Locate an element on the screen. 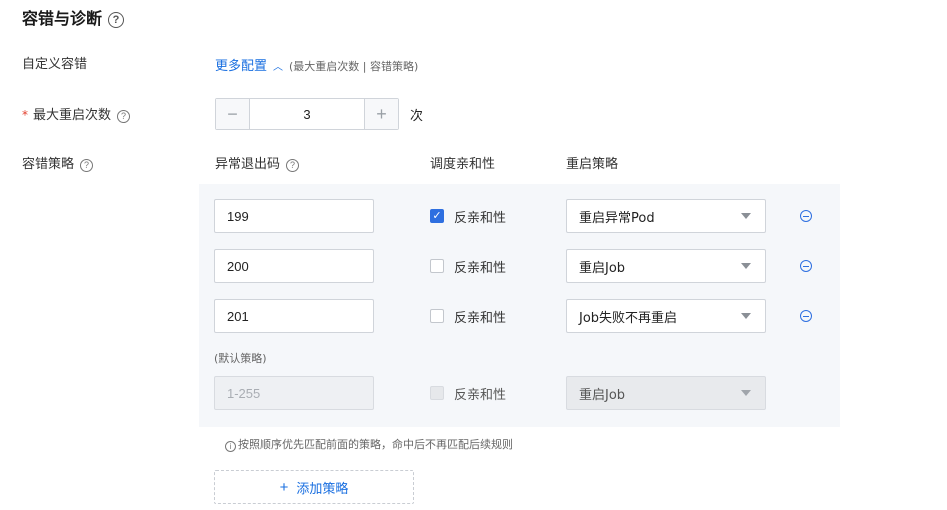 This screenshot has width=947, height=510. policy-hint: i 按照顺序优先匹配前面的策略，命中后不再匹配后续规则 is located at coordinates (369, 444).